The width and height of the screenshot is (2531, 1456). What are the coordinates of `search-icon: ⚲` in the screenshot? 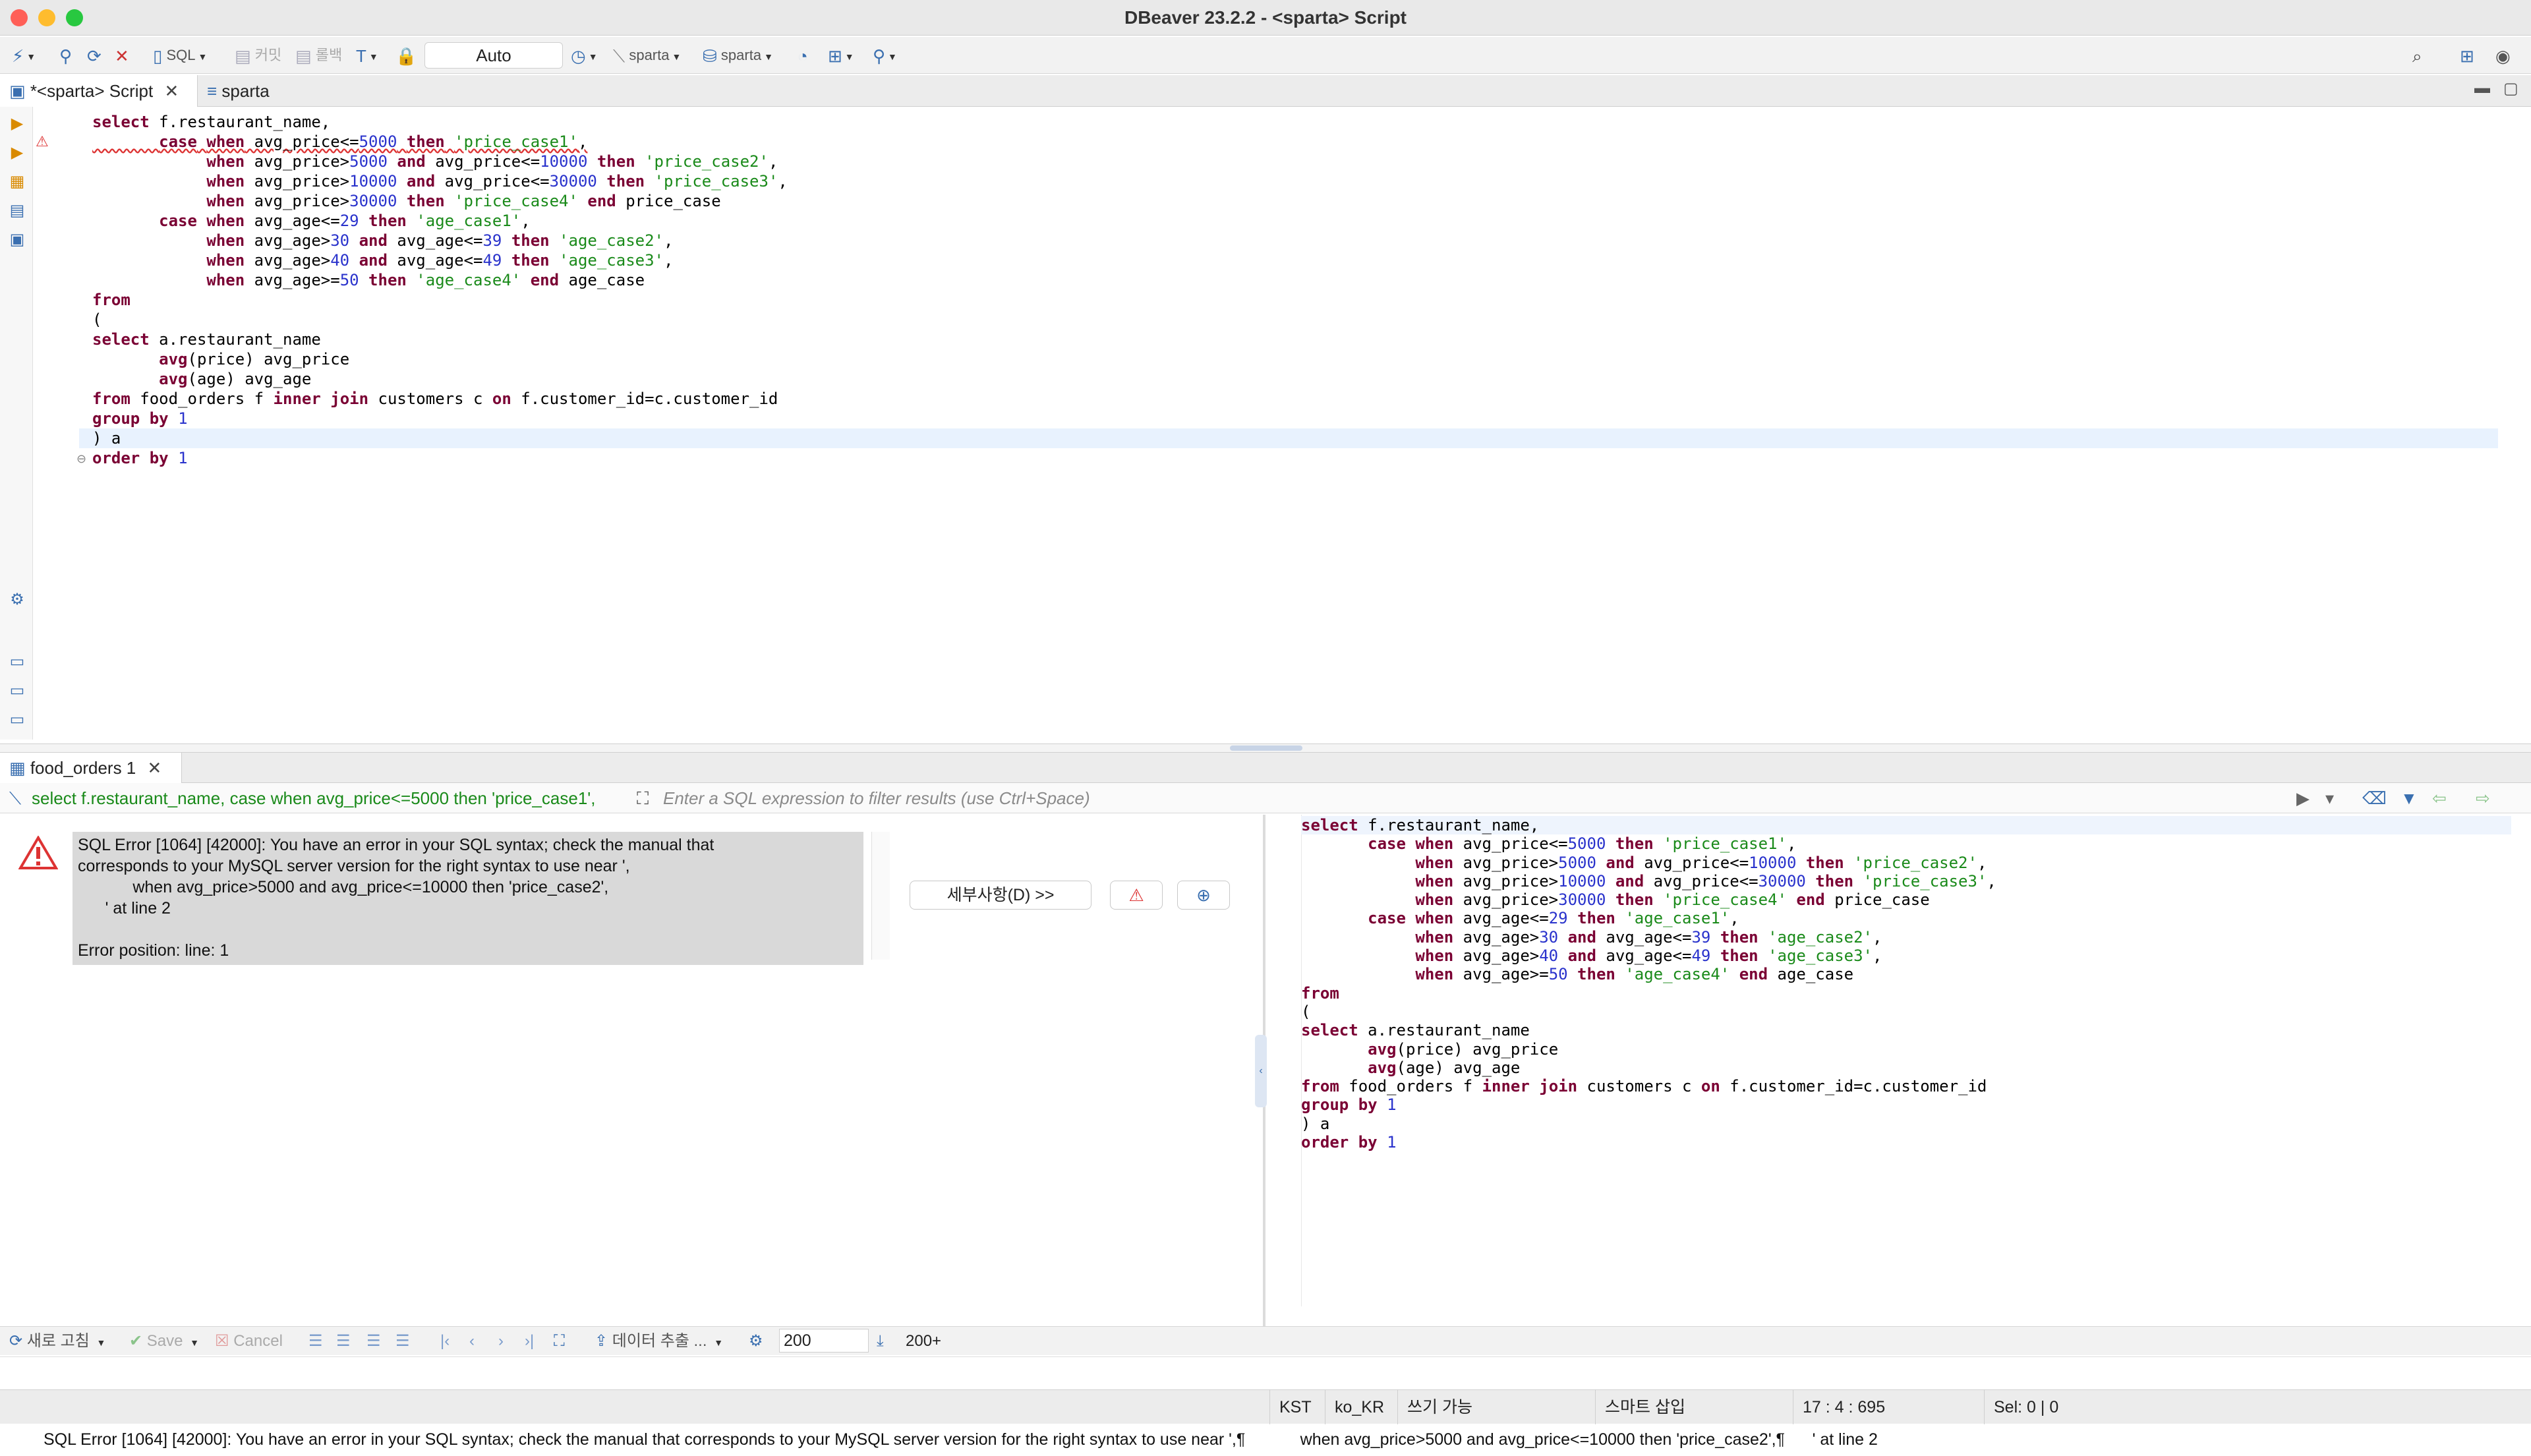 It's located at (879, 56).